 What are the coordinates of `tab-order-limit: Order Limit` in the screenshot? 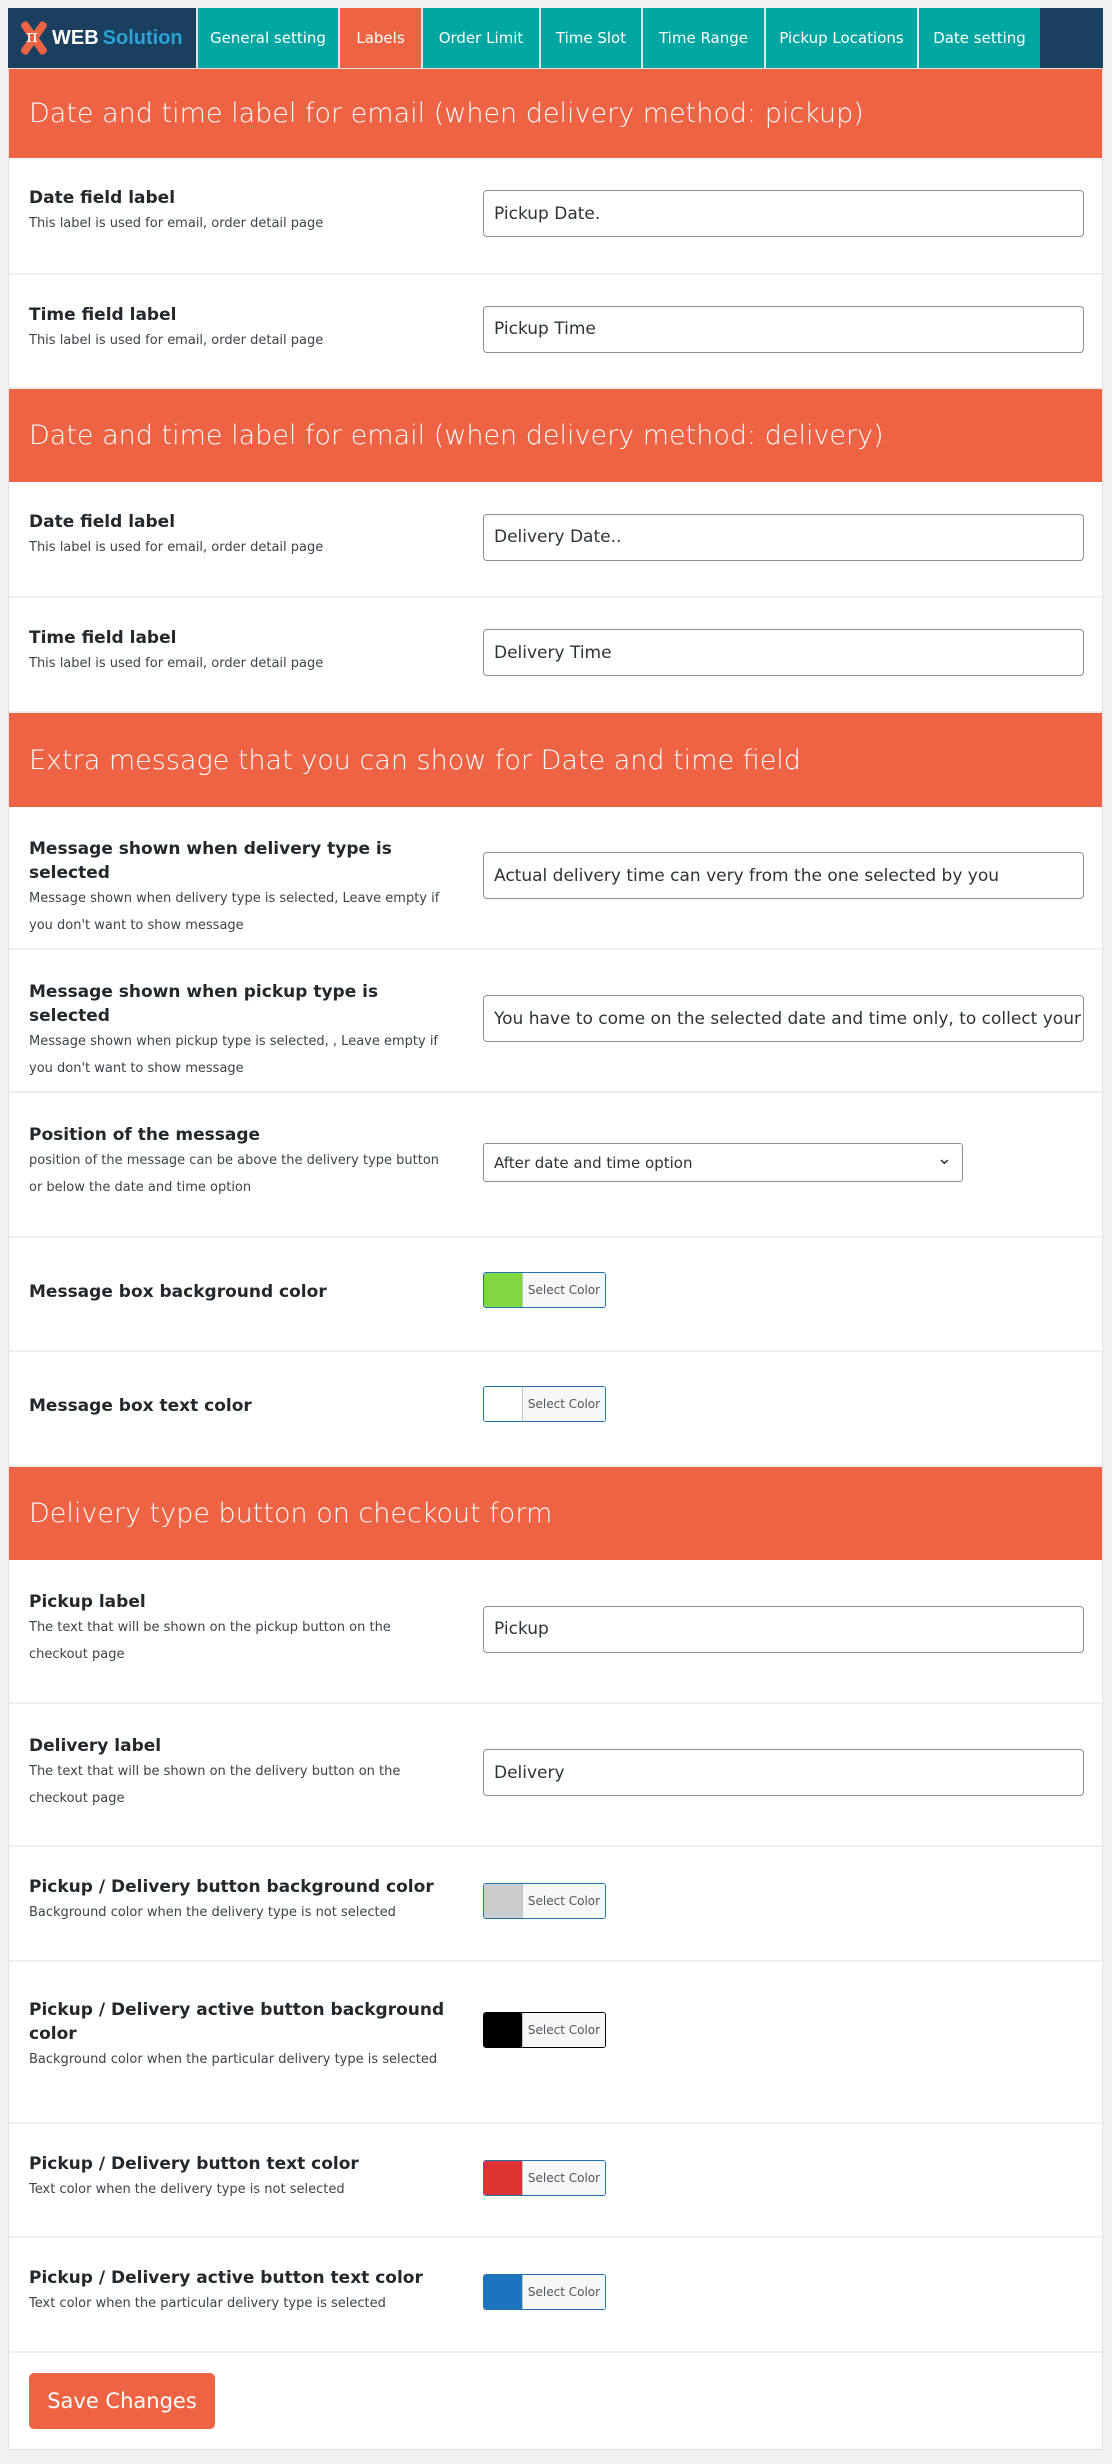 It's located at (480, 38).